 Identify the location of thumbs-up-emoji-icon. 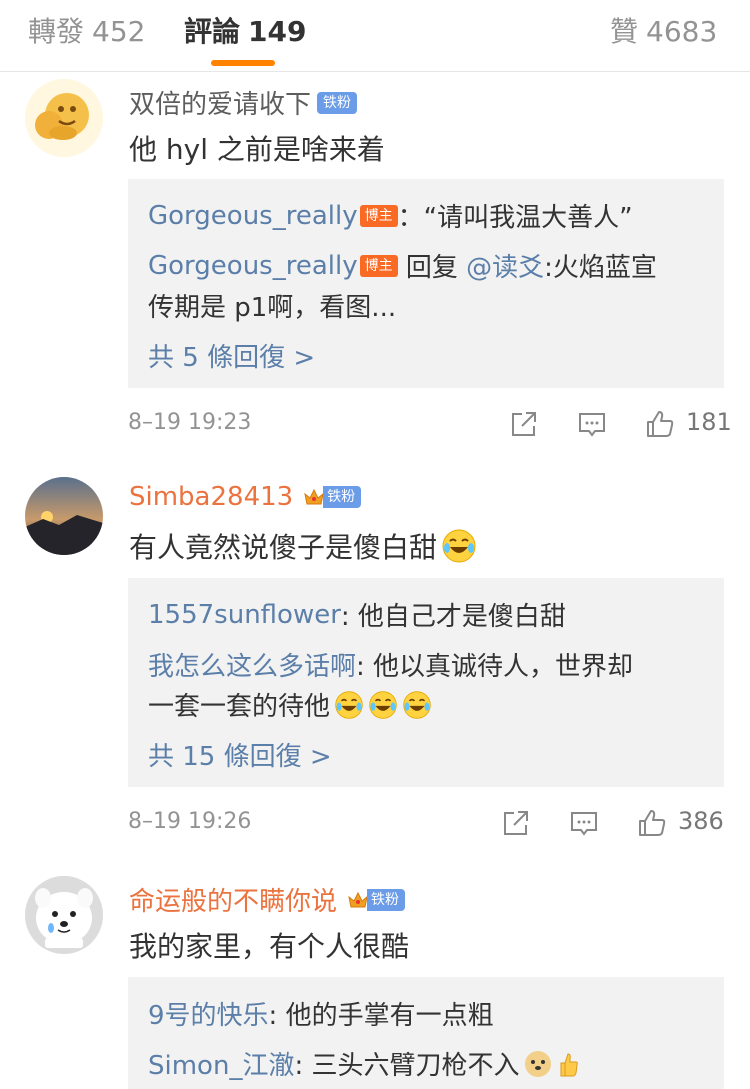
(569, 1064).